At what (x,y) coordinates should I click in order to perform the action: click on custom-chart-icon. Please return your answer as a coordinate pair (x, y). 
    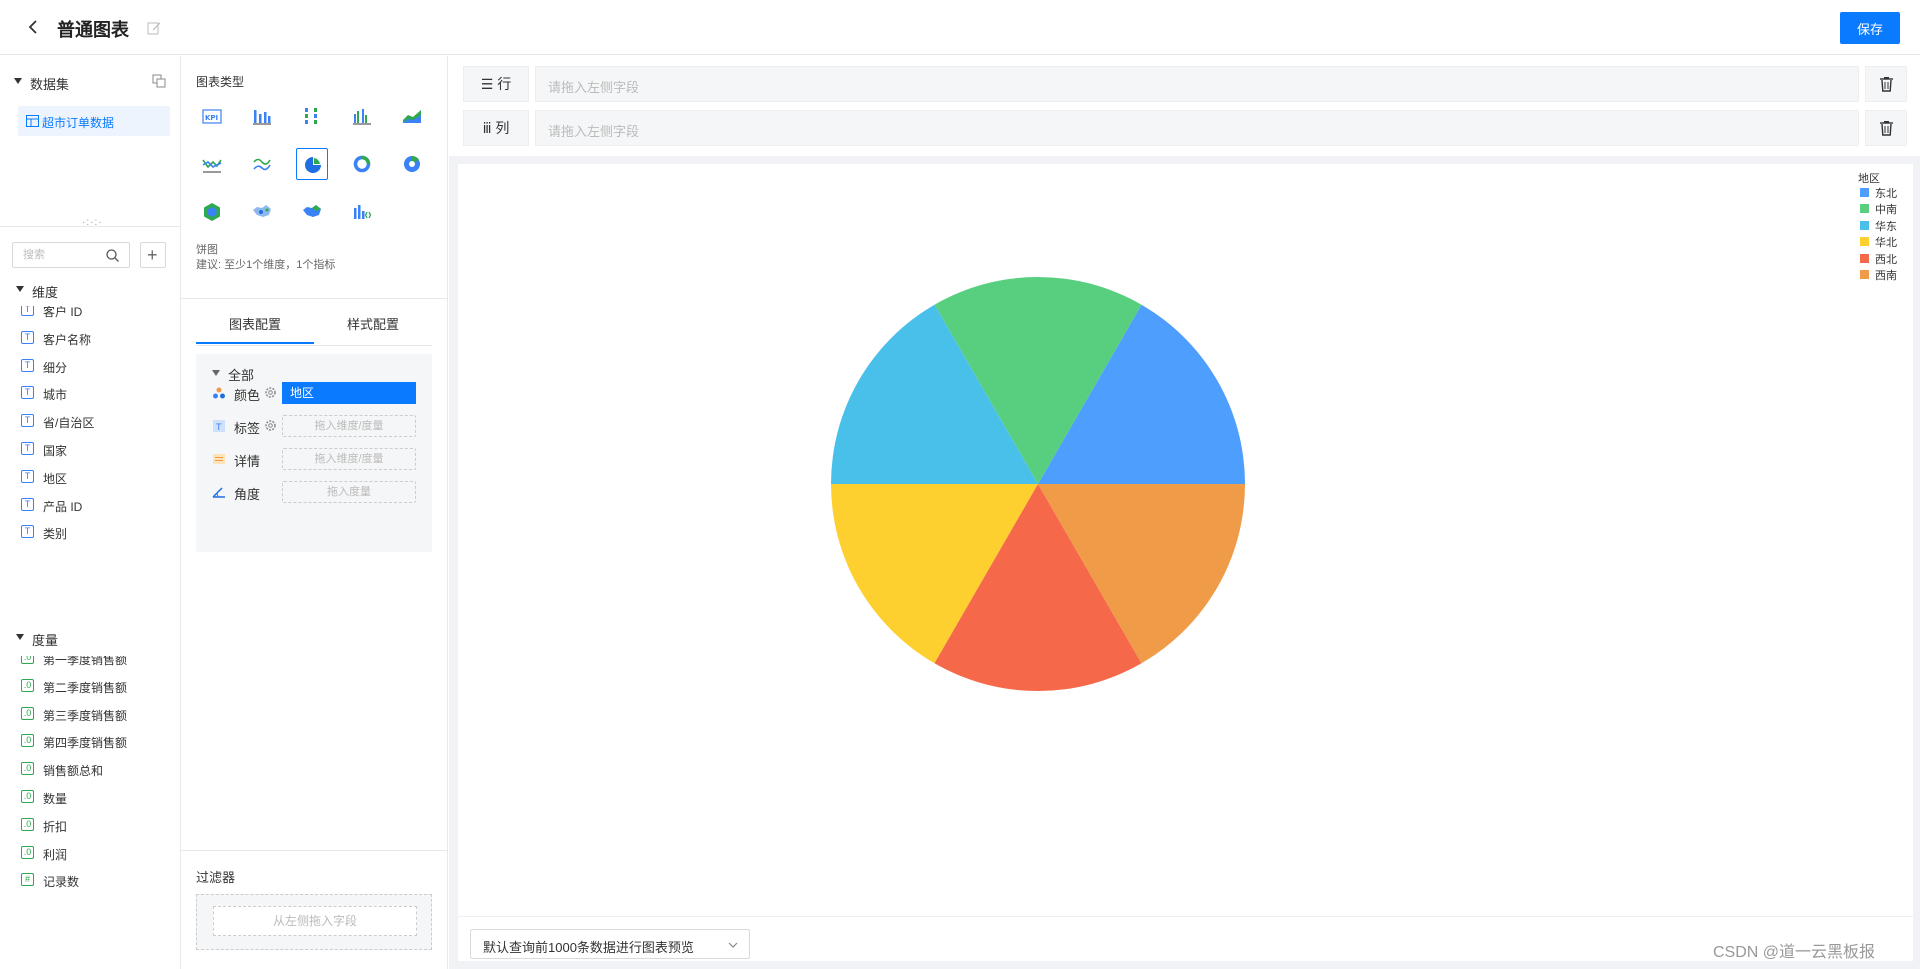
    Looking at the image, I should click on (363, 212).